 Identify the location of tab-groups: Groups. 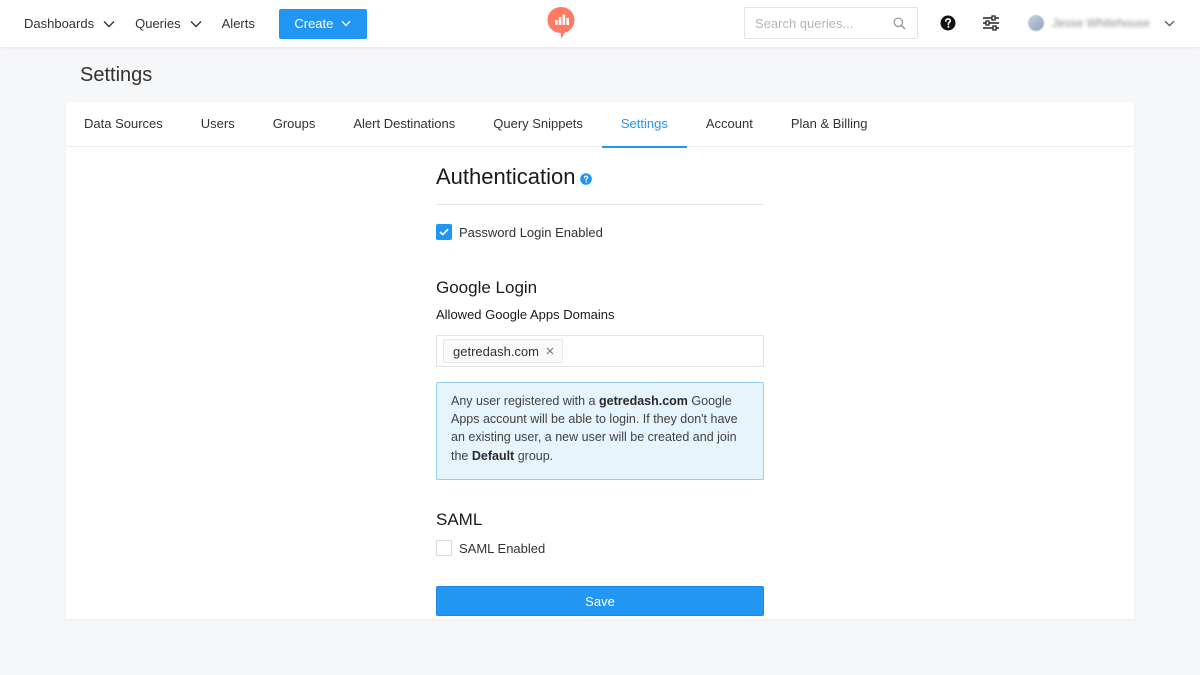
(294, 124).